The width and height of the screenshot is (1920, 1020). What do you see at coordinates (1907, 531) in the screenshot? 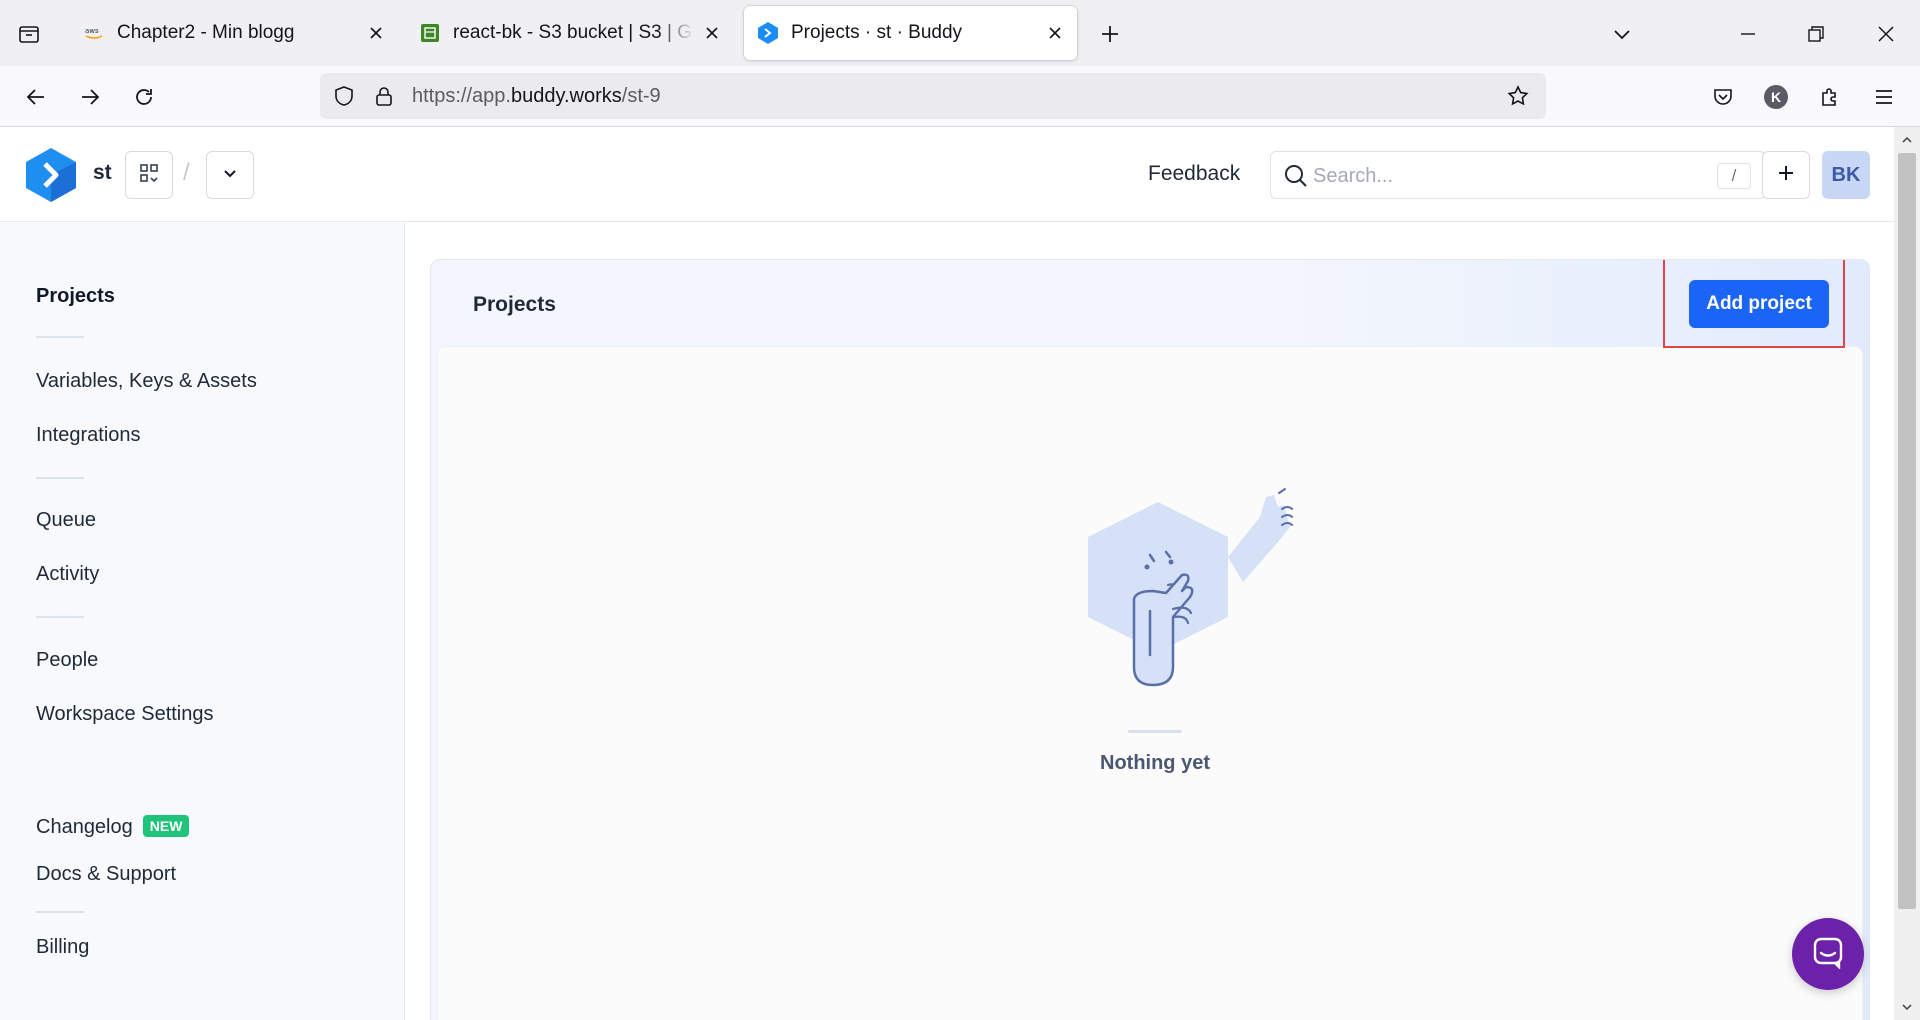
I see `scrollbar-thumb` at bounding box center [1907, 531].